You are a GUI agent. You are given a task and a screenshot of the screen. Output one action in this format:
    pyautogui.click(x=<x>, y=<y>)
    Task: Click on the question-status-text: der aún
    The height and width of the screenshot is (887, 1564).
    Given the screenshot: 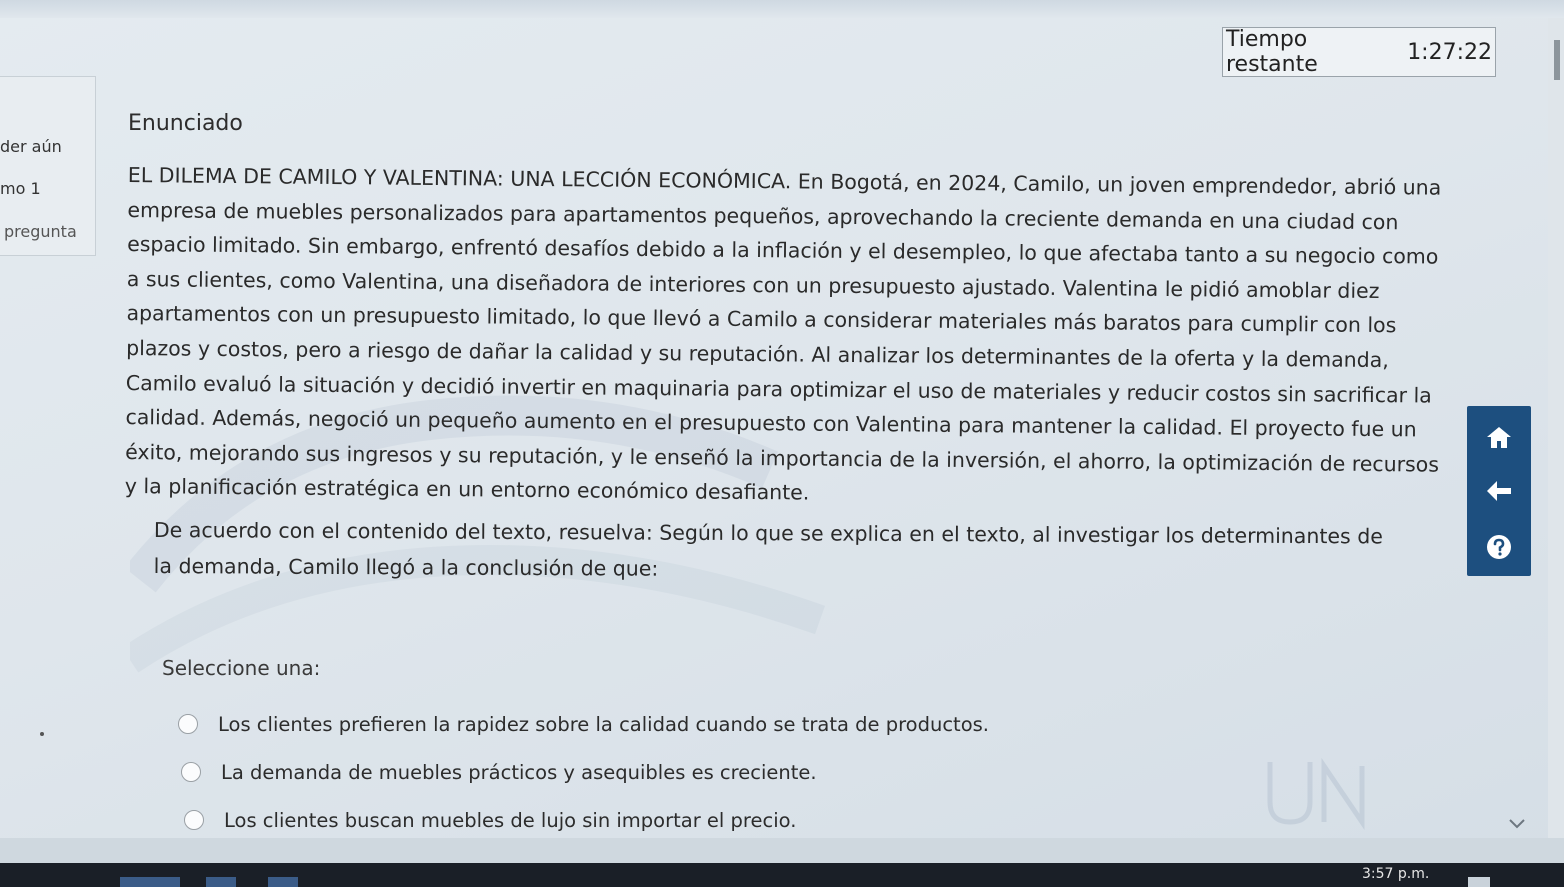 What is the action you would take?
    pyautogui.click(x=31, y=146)
    